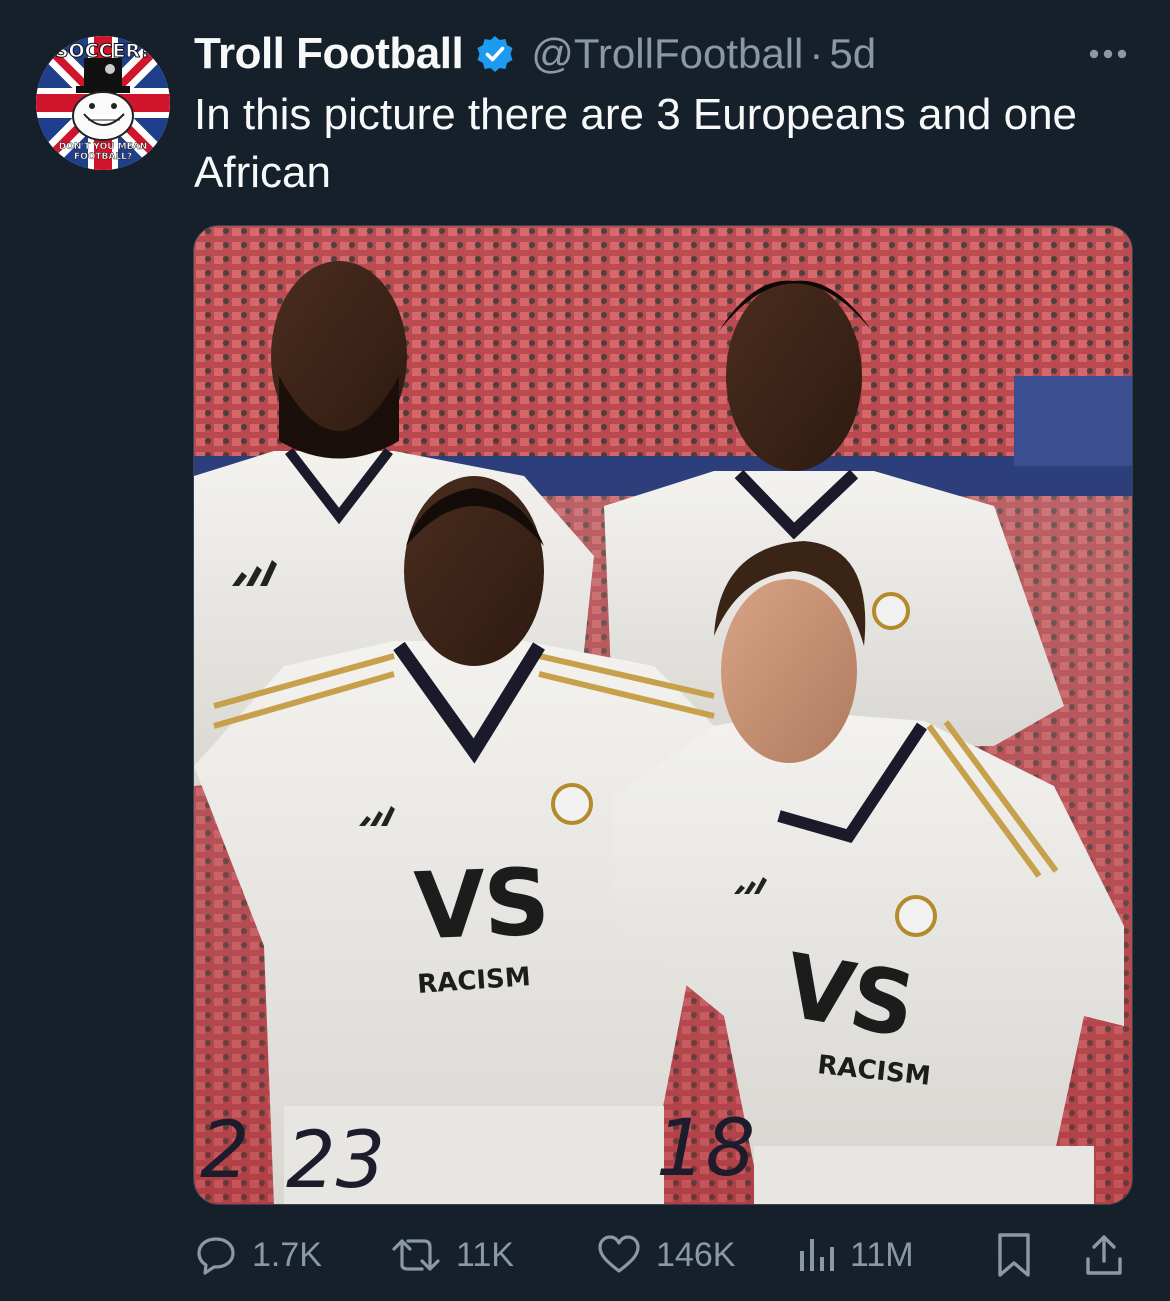 The height and width of the screenshot is (1301, 1170). I want to click on bookmark-action, so click(1021, 1255).